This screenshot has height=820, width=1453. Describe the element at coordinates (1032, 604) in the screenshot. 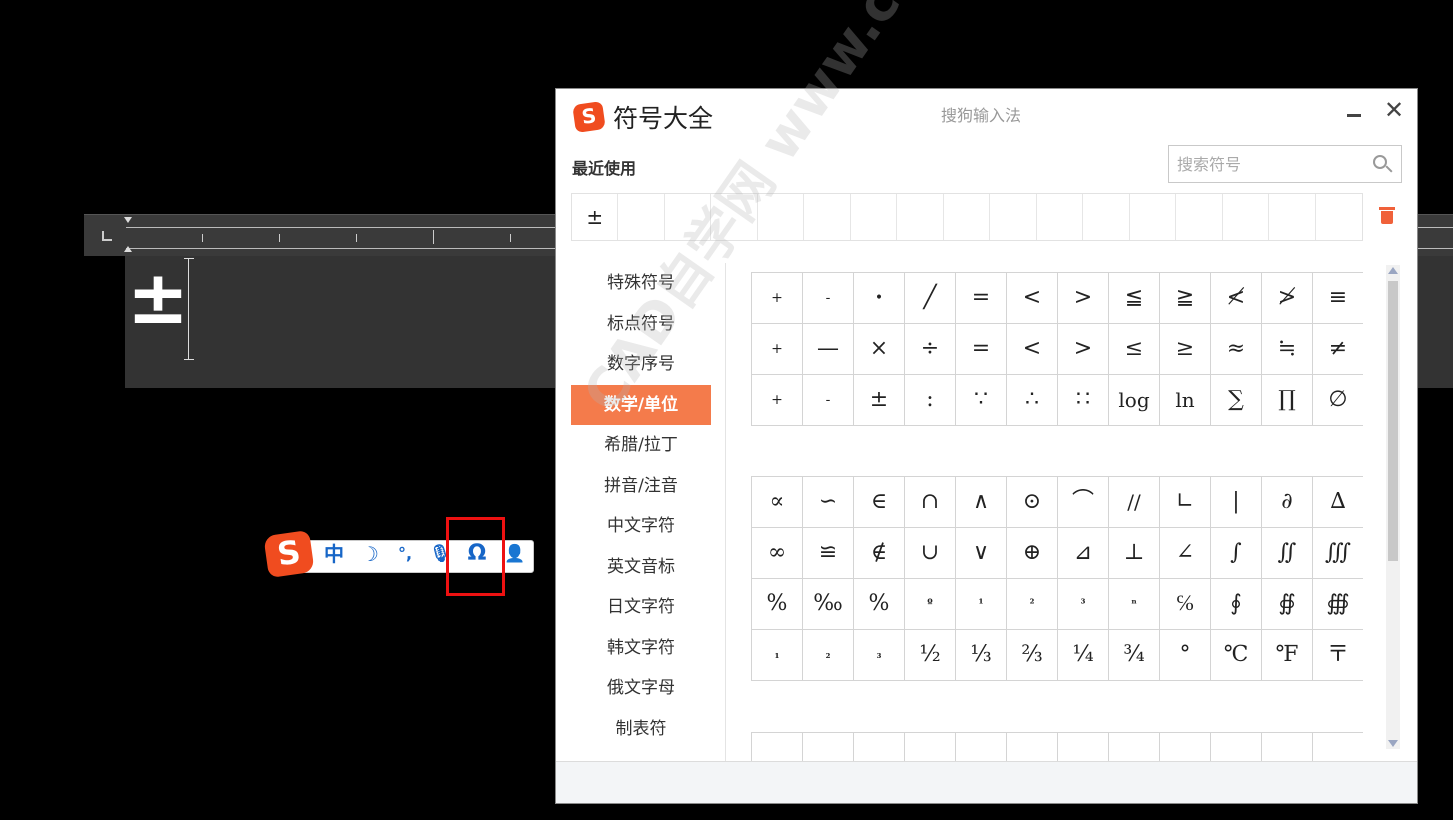

I see `symbol-cell: ²` at that location.